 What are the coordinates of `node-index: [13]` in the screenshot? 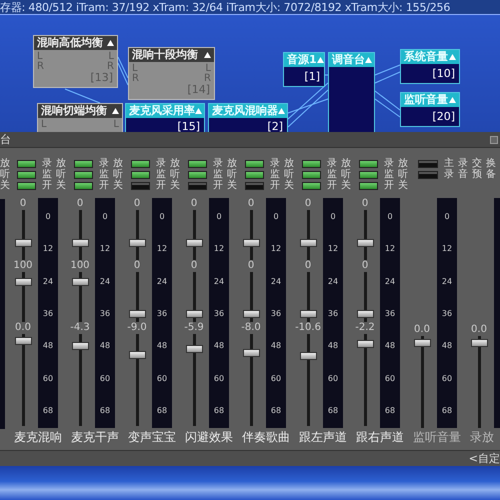 It's located at (101, 78).